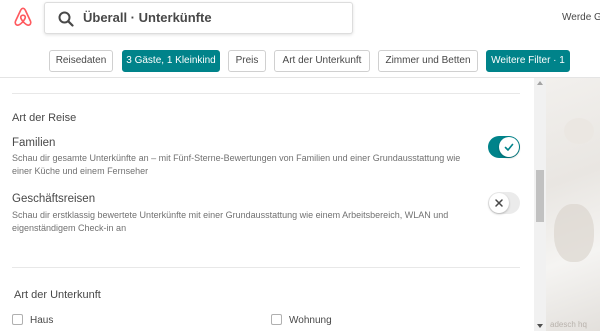  What do you see at coordinates (310, 320) in the screenshot?
I see `apartment-label: Wohnung` at bounding box center [310, 320].